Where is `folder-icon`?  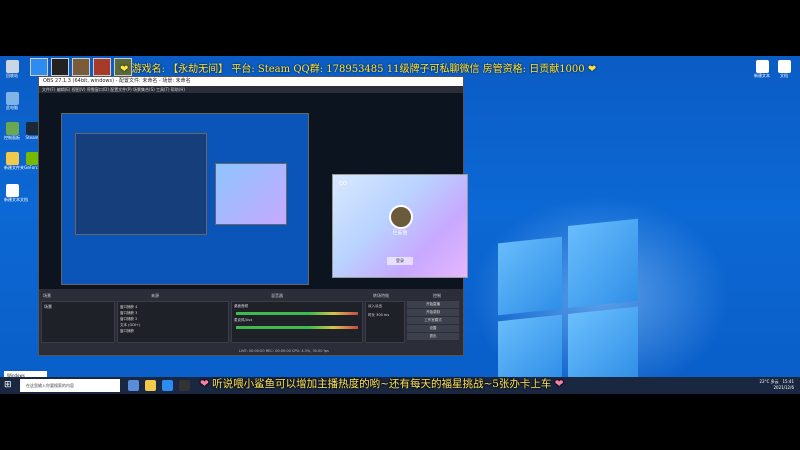
folder-icon is located at coordinates (12, 158).